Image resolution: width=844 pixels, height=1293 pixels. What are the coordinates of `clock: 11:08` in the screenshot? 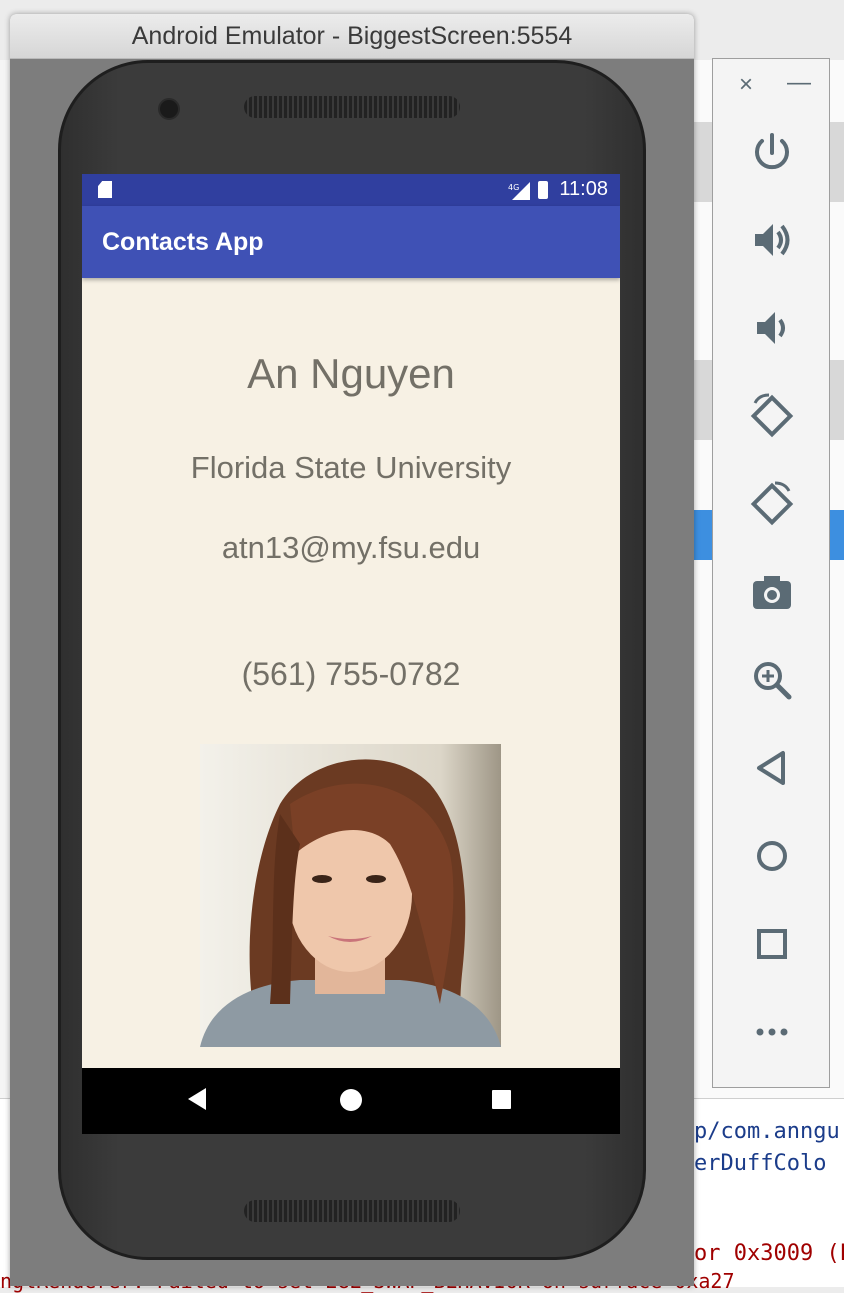 It's located at (583, 189).